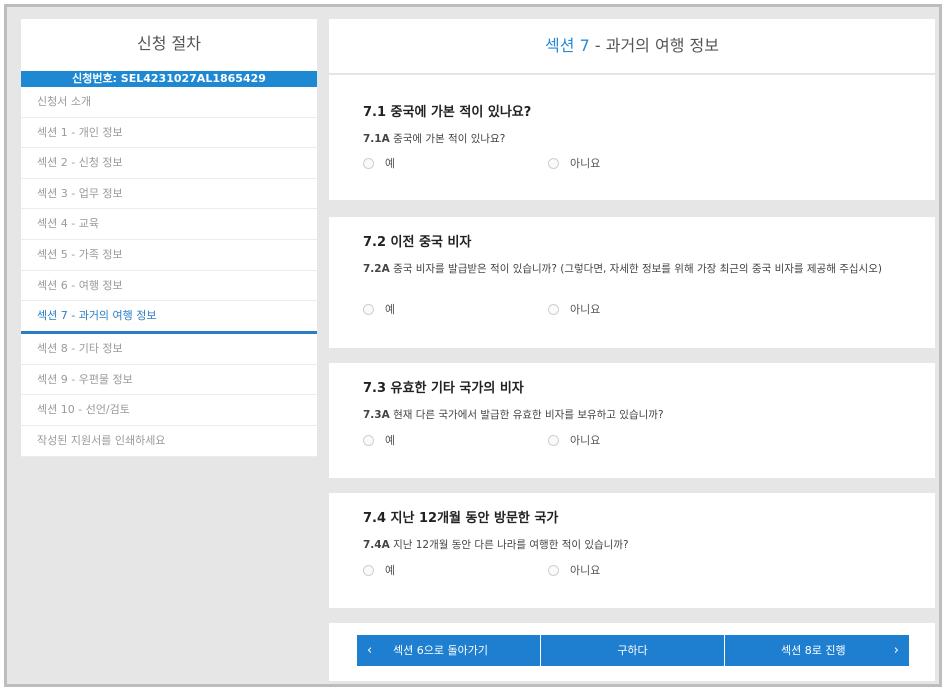 The height and width of the screenshot is (691, 946). Describe the element at coordinates (169, 349) in the screenshot. I see `sidebar-item-section-8: 섹션 8 - 기타 정보` at that location.